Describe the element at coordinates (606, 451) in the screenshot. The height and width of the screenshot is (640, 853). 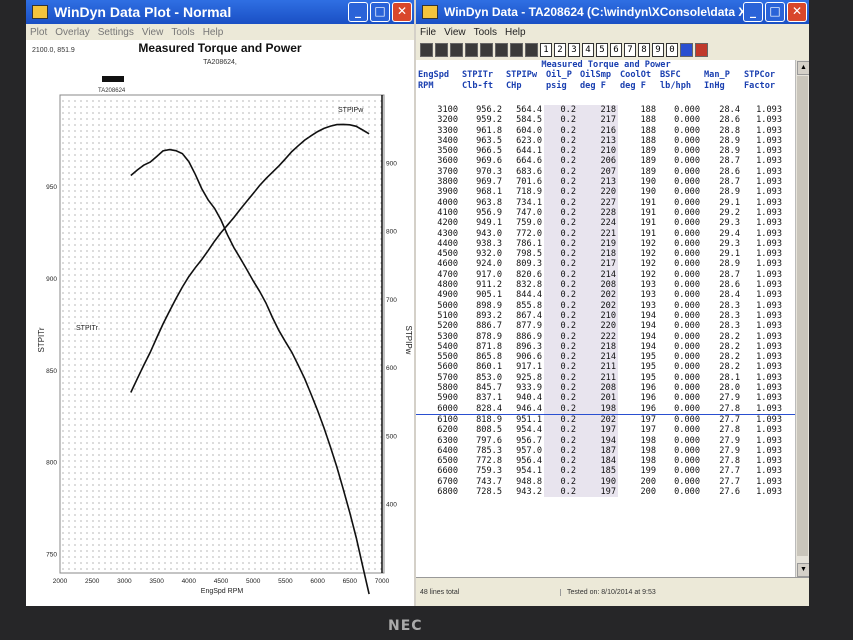
I see `table-row: 6400 785.3 957.0 0.2 187 198 0.000 27.9 1.093` at that location.